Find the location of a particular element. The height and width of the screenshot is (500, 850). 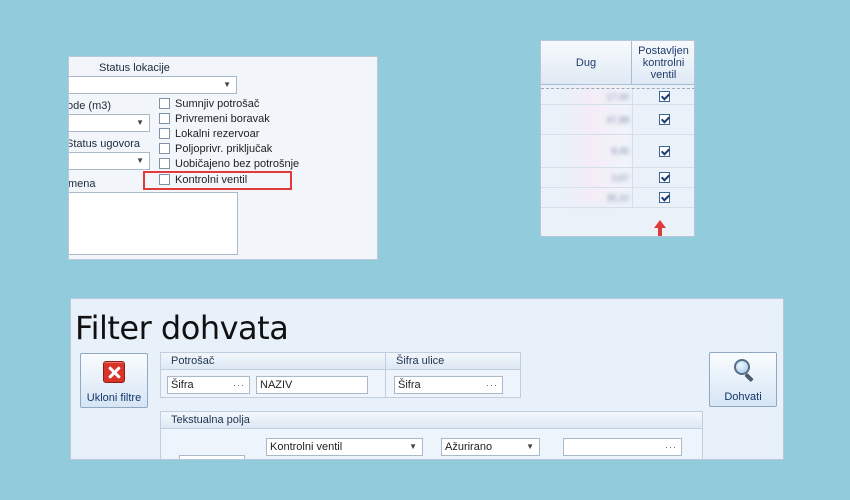

sifra-ulice-group: Šifra ulice Šifra ··· is located at coordinates (453, 375).